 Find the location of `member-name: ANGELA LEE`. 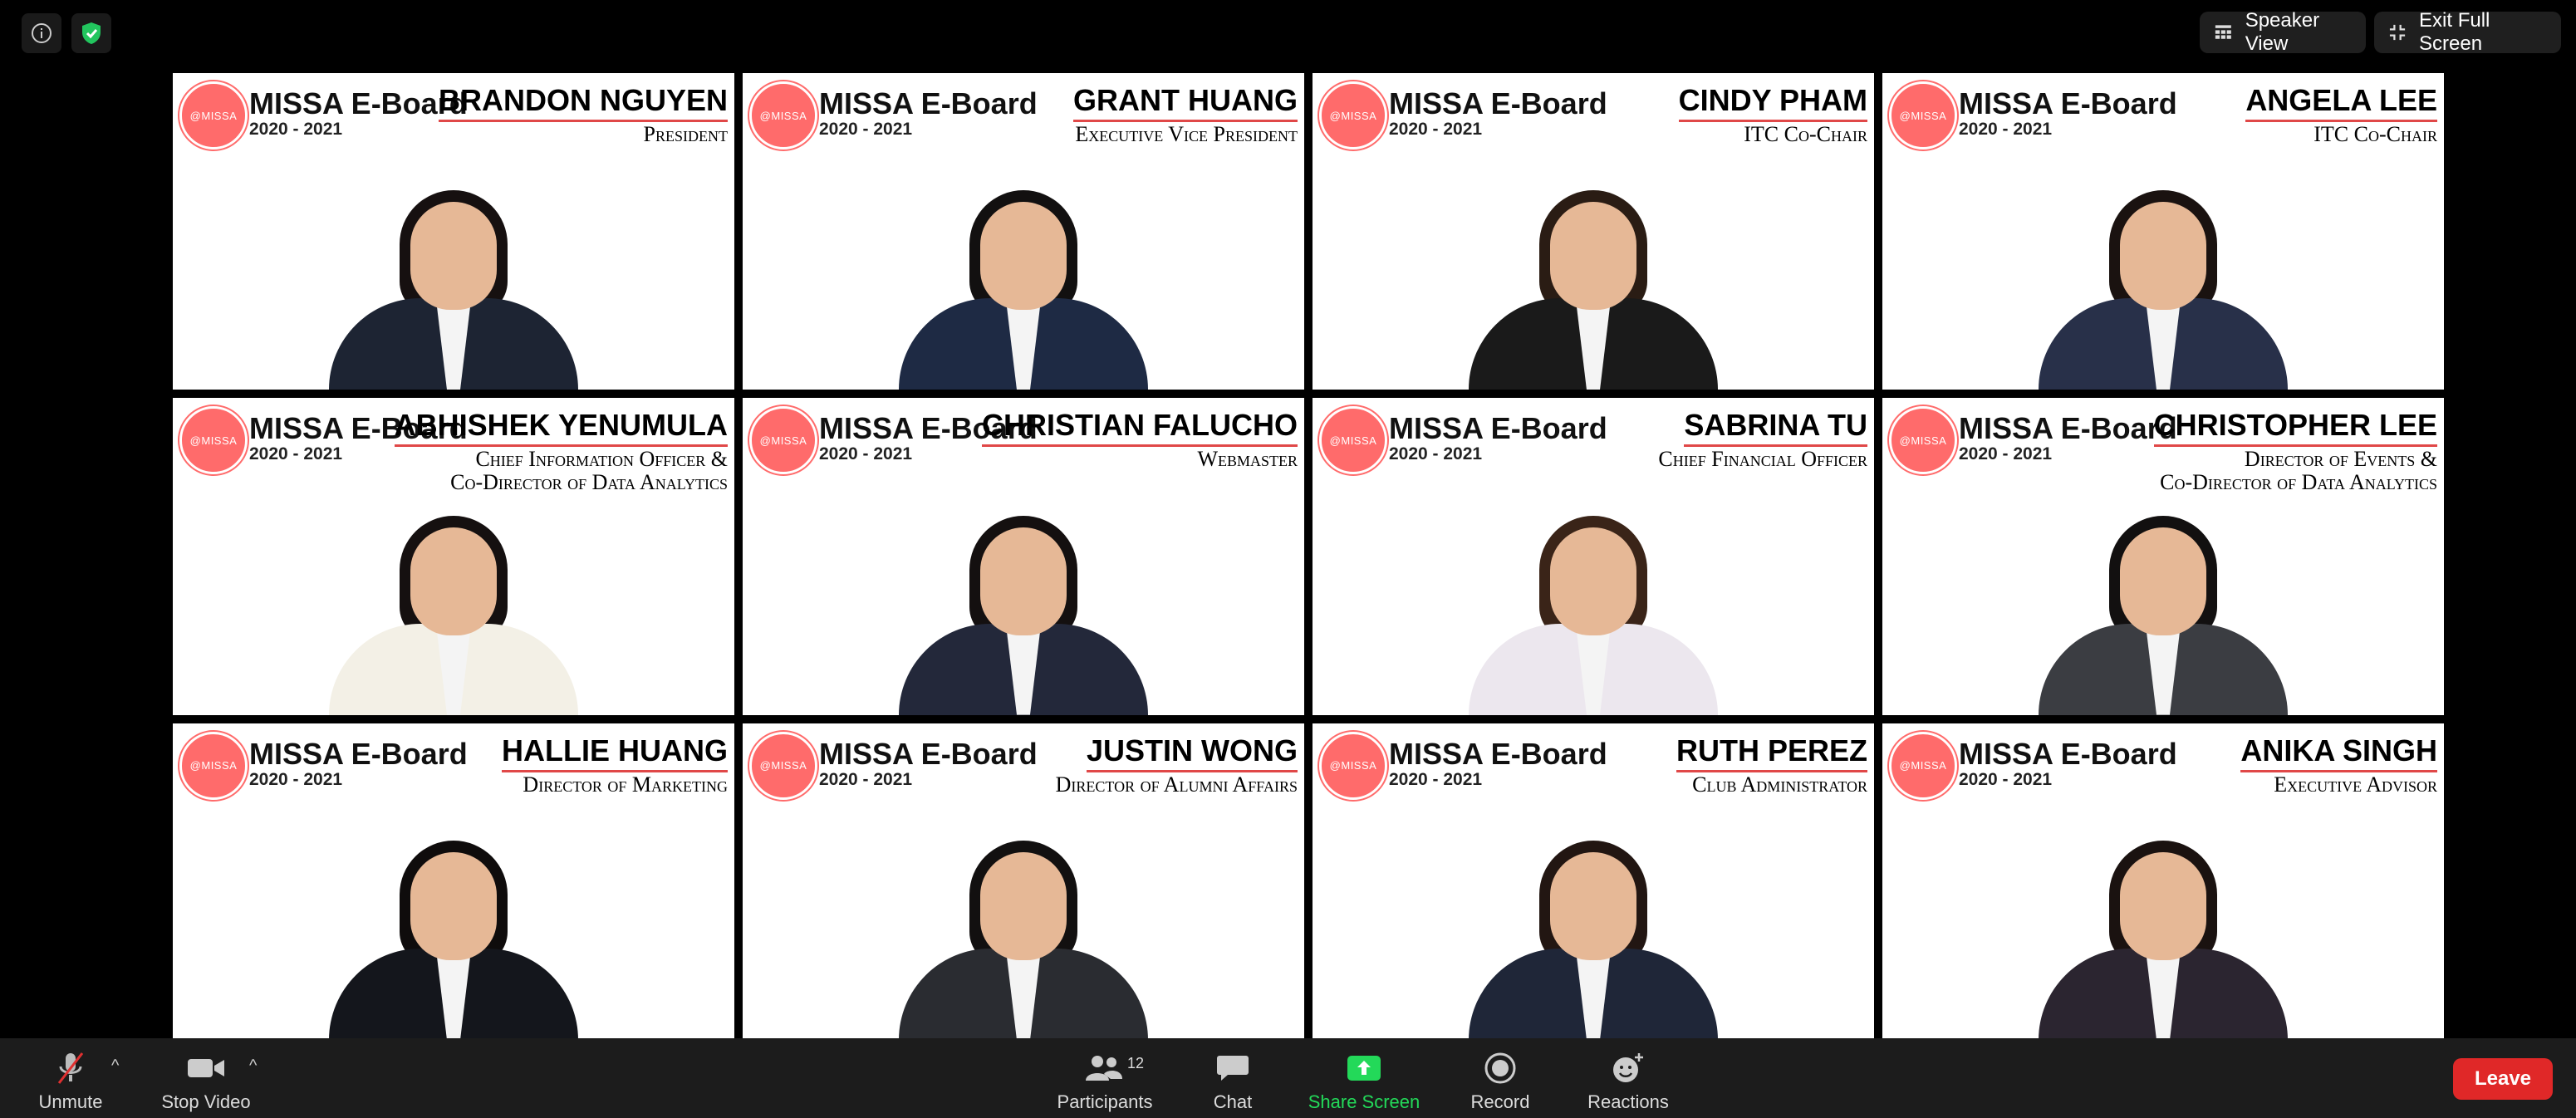

member-name: ANGELA LEE is located at coordinates (2341, 103).